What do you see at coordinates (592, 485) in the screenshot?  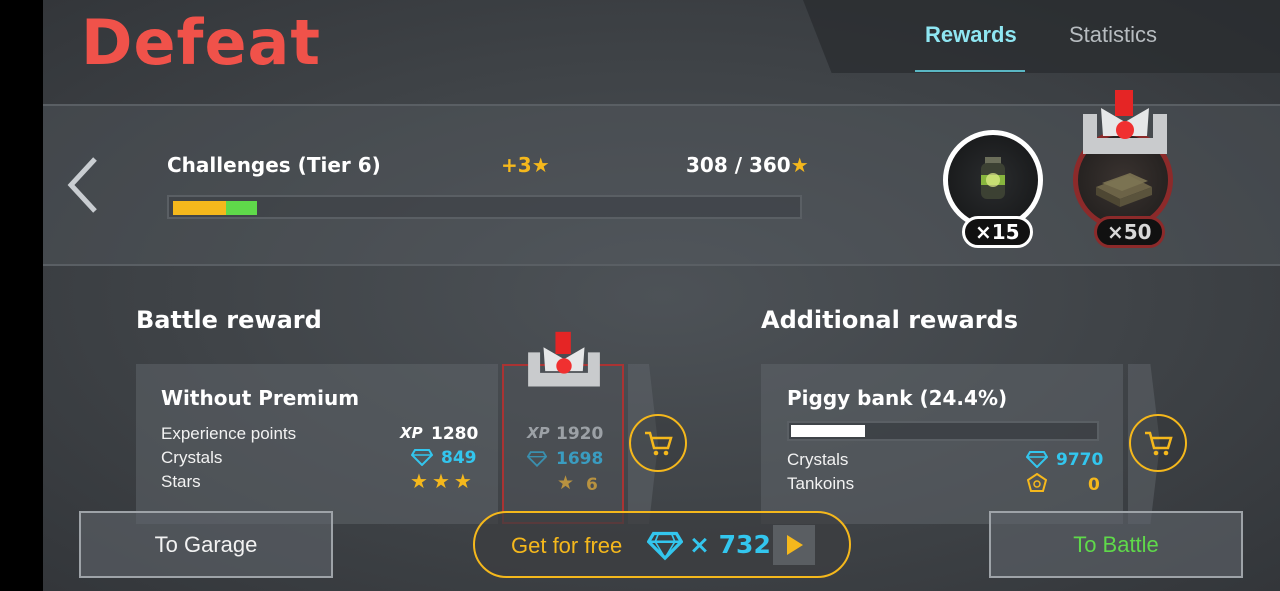 I see `premium-stars-value: 6` at bounding box center [592, 485].